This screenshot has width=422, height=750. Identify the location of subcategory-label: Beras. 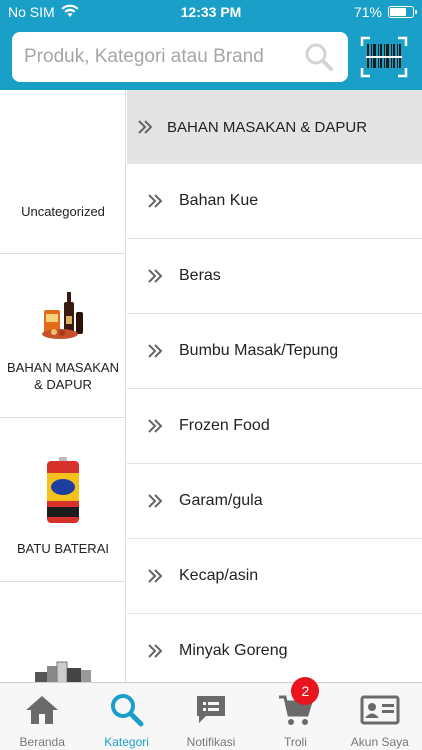
(200, 275).